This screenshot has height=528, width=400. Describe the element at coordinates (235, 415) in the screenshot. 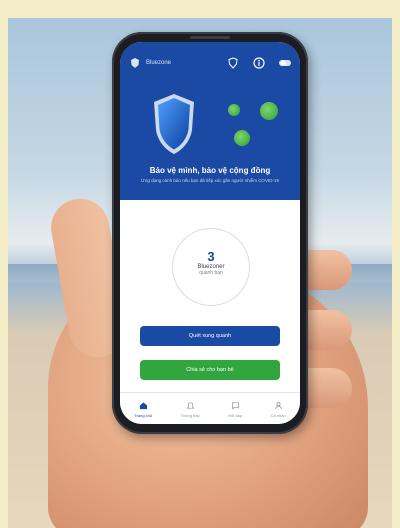

I see `nav-faq-label: Hỏi đáp` at that location.